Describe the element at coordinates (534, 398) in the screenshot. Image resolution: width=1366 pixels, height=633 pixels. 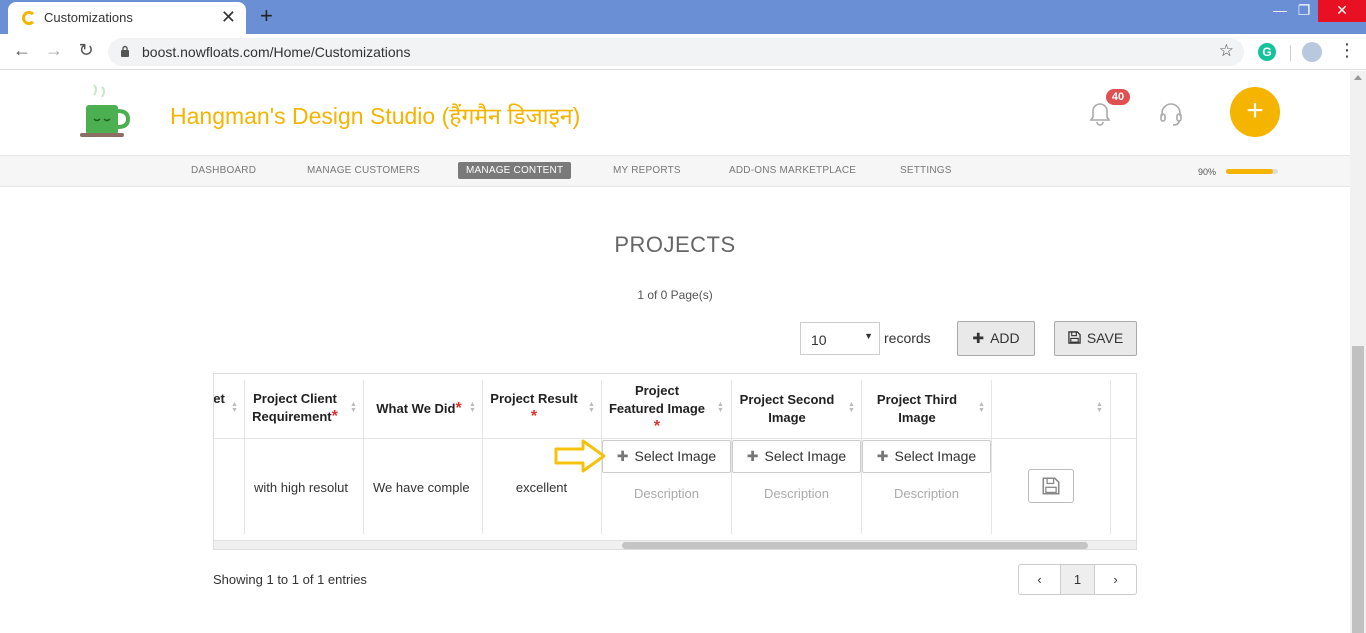
I see `header-line: Project Result` at that location.